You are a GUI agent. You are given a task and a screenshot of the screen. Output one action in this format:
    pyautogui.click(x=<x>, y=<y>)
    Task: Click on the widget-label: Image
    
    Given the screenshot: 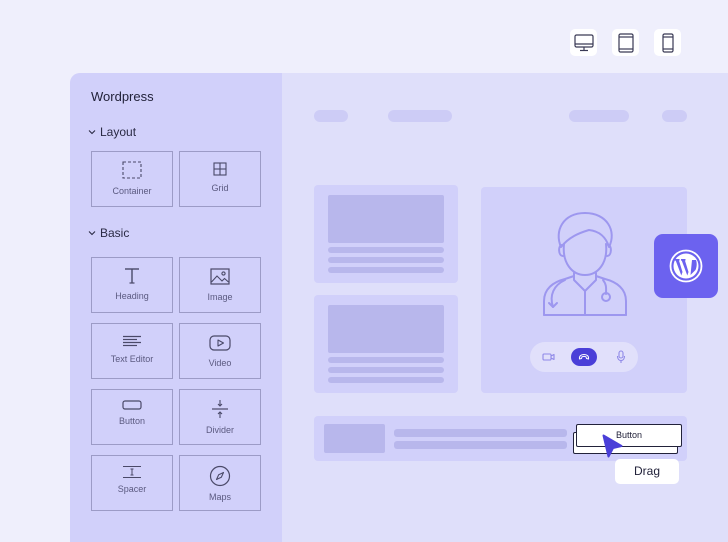 What is the action you would take?
    pyautogui.click(x=220, y=297)
    